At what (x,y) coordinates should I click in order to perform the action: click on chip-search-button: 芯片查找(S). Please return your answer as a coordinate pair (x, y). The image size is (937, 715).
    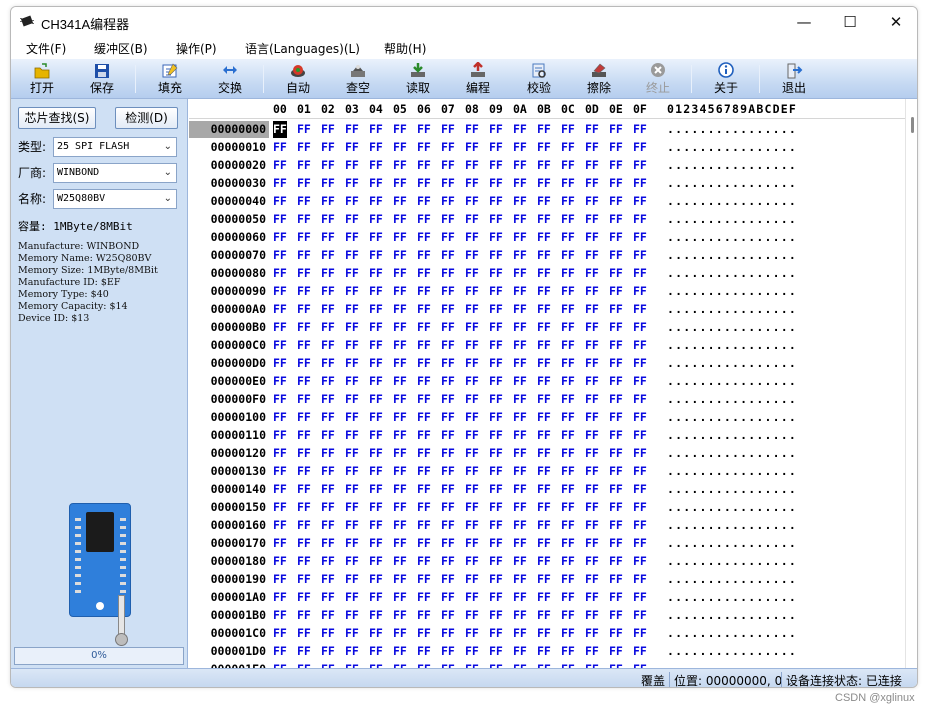
    Looking at the image, I should click on (57, 118).